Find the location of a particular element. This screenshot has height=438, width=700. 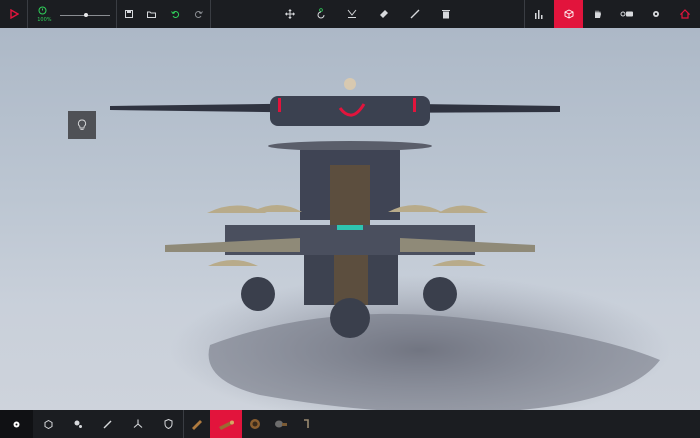

gear-icon is located at coordinates (16, 424).